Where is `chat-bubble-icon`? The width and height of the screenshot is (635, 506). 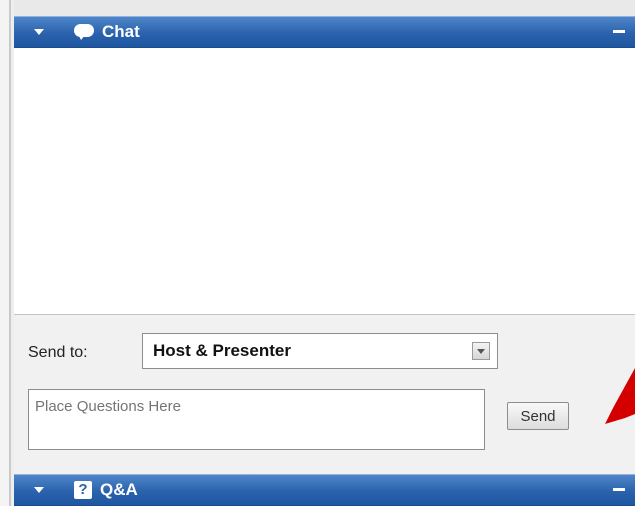
chat-bubble-icon is located at coordinates (84, 32).